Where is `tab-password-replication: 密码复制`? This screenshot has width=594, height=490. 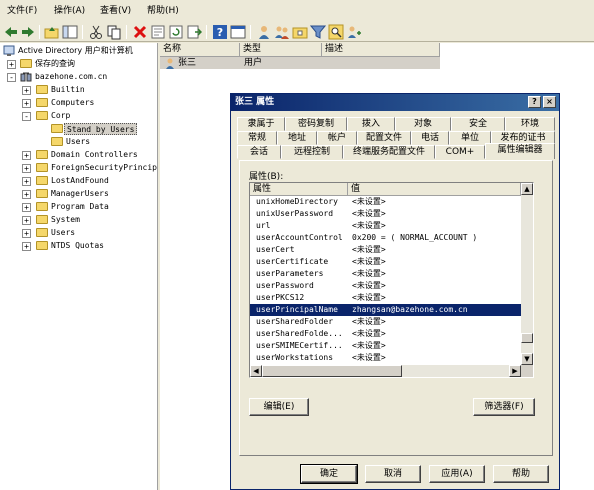
tab-password-replication: 密码复制 is located at coordinates (316, 124).